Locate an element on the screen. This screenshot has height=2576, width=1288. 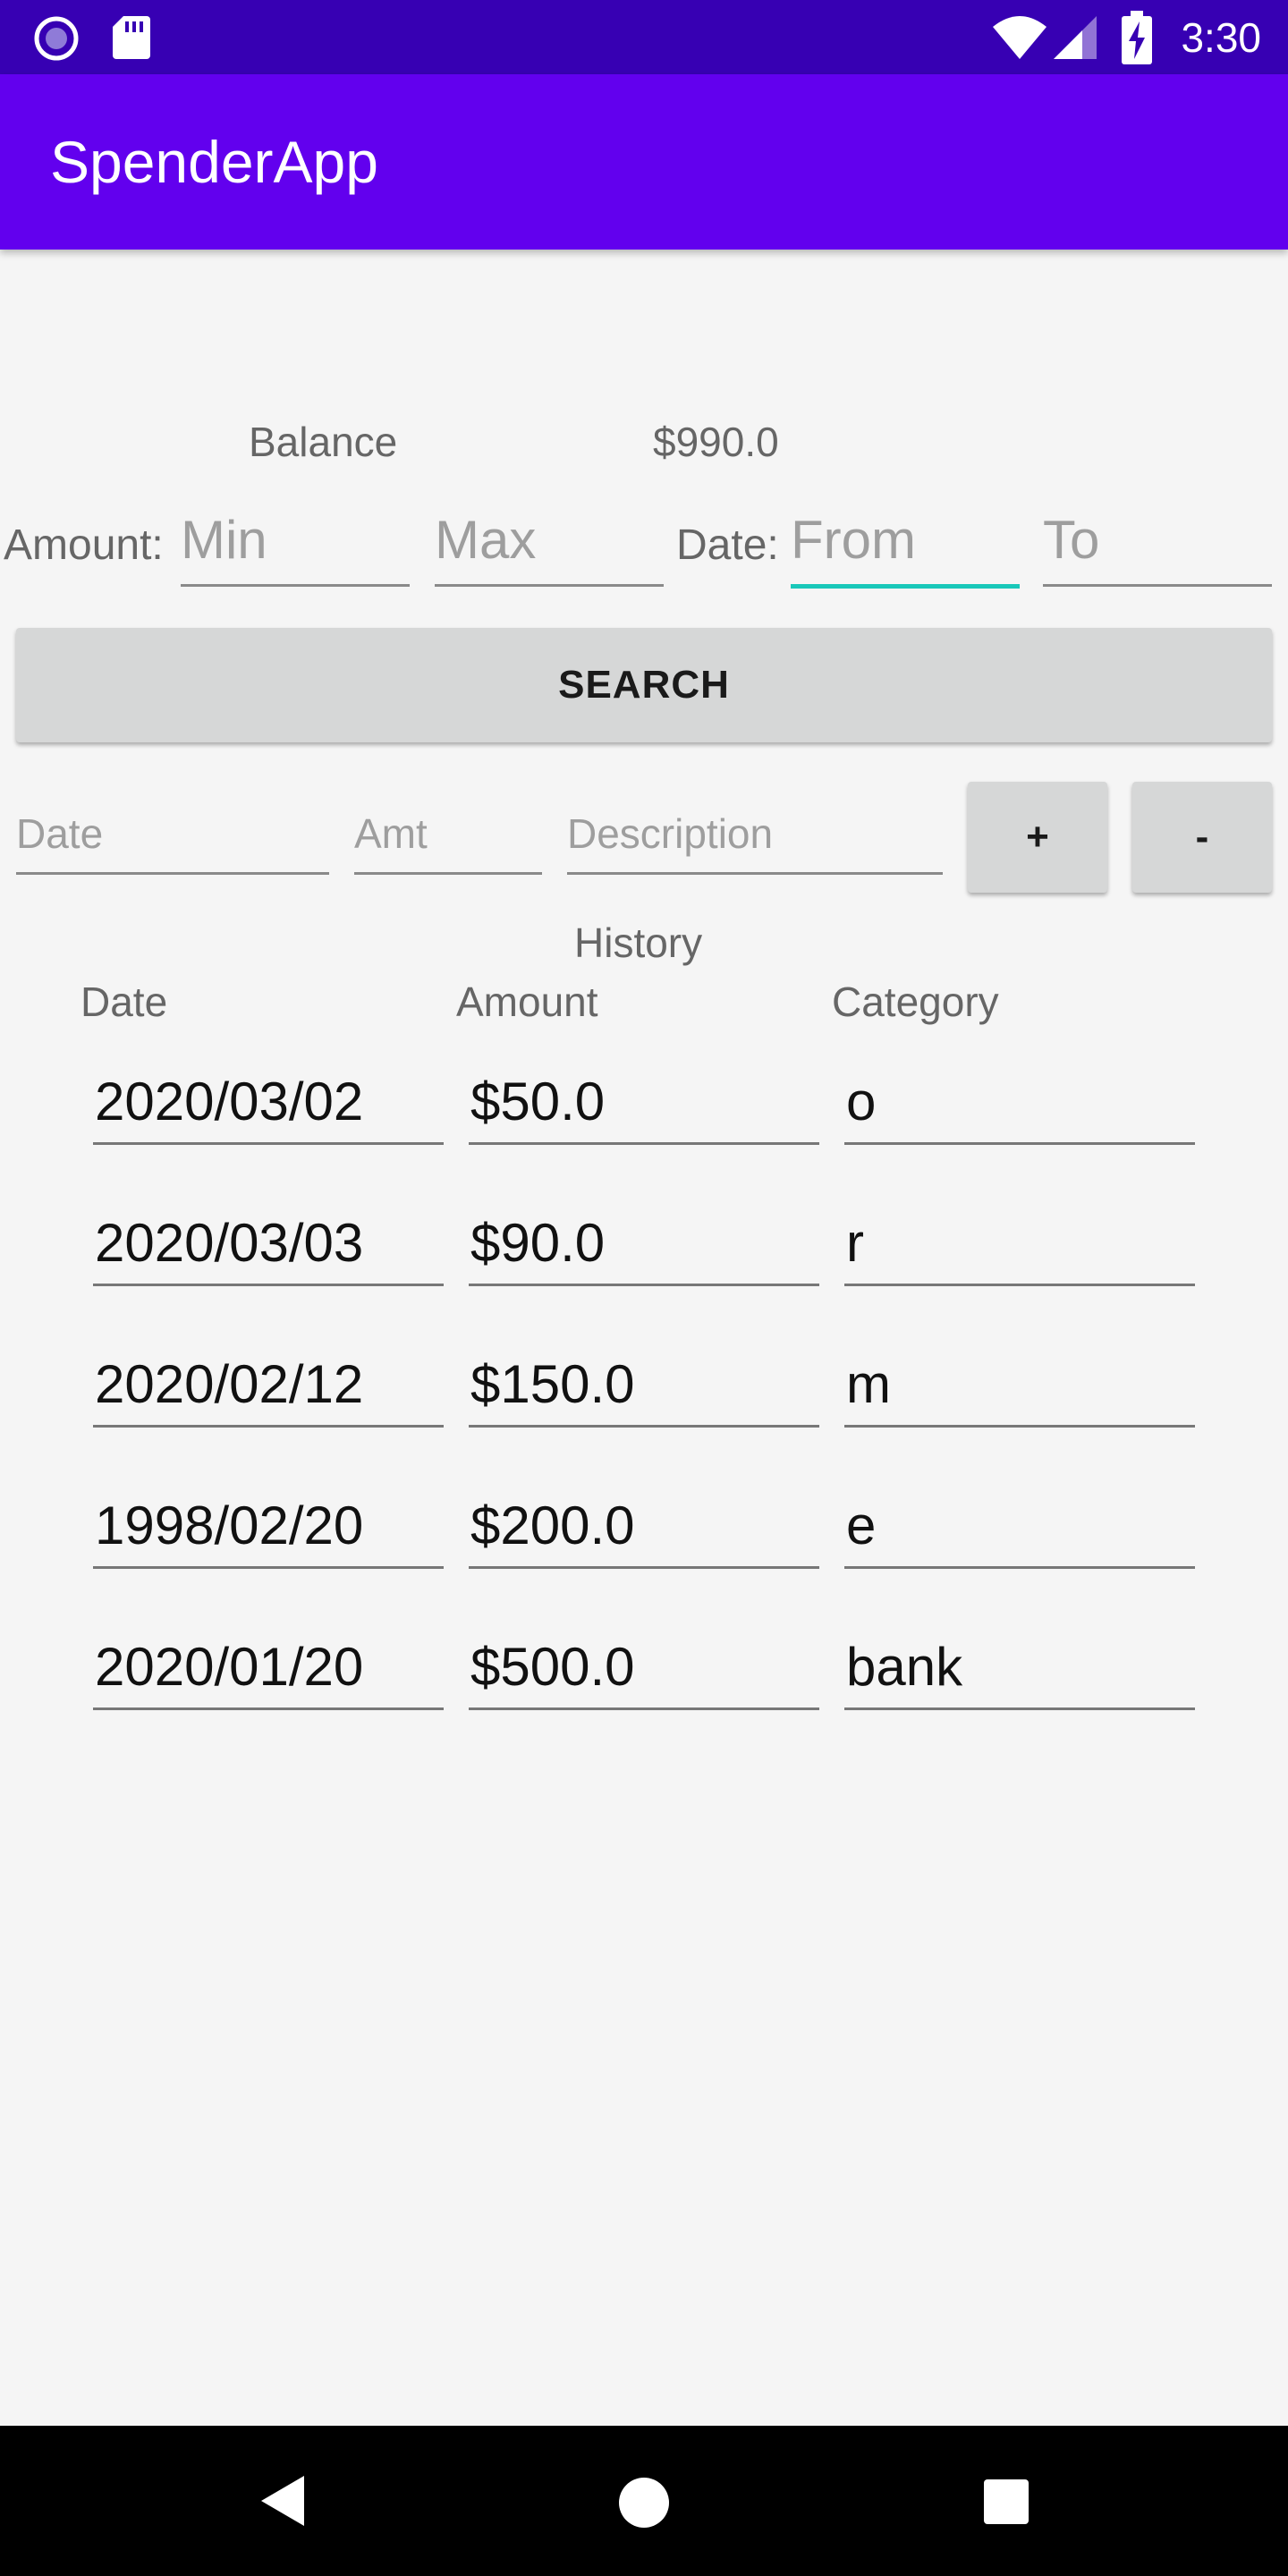
add-button: + is located at coordinates (1037, 837).